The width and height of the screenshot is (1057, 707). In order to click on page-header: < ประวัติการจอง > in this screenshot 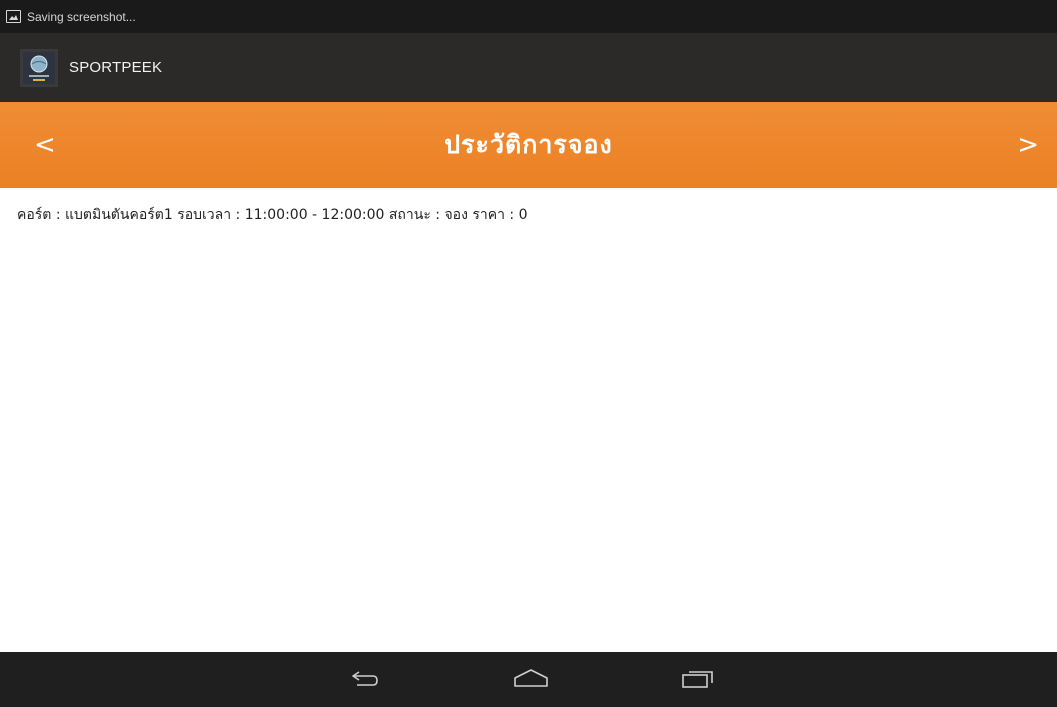, I will do `click(528, 145)`.